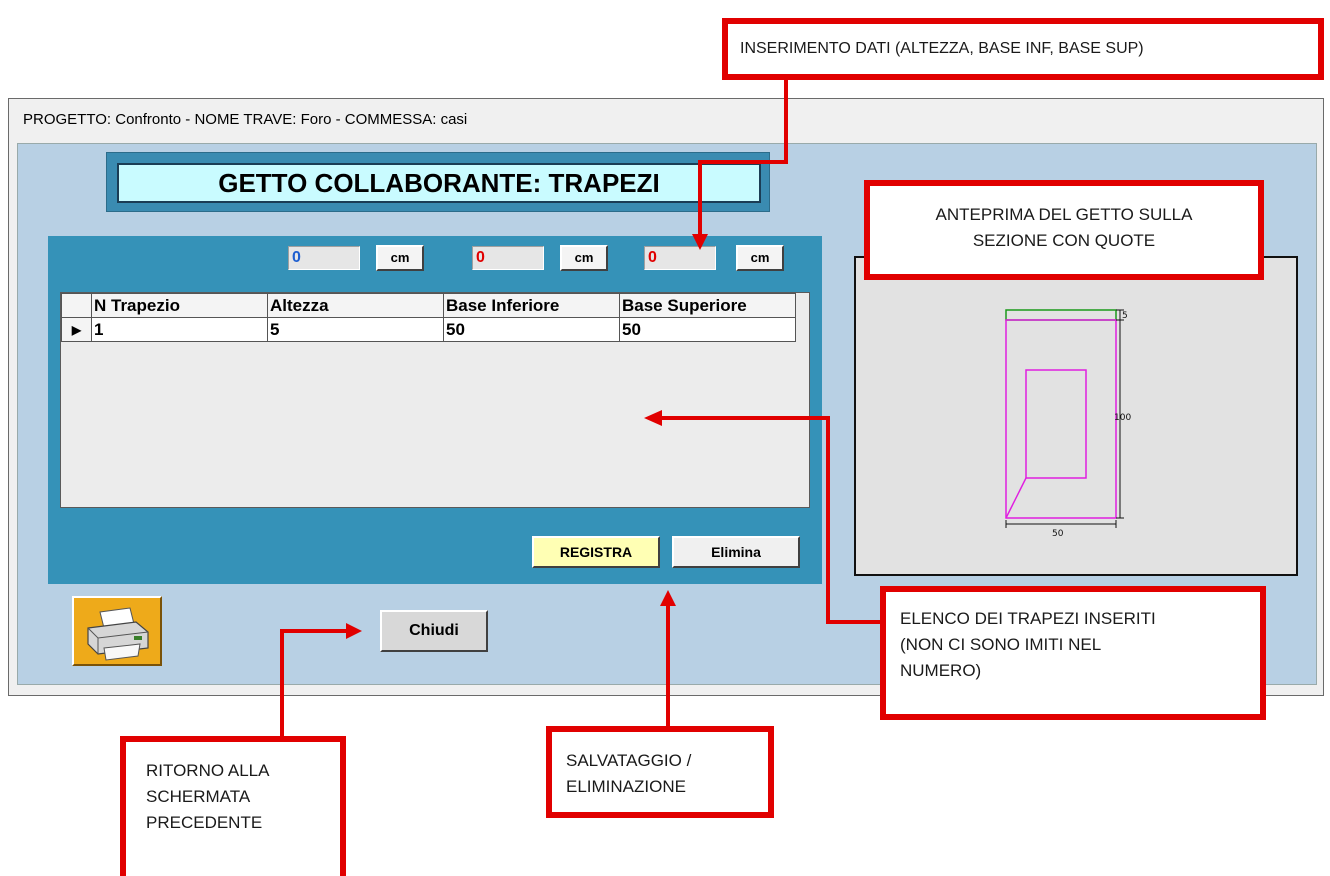 The height and width of the screenshot is (876, 1330). I want to click on note-line: SCHERMATA, so click(198, 796).